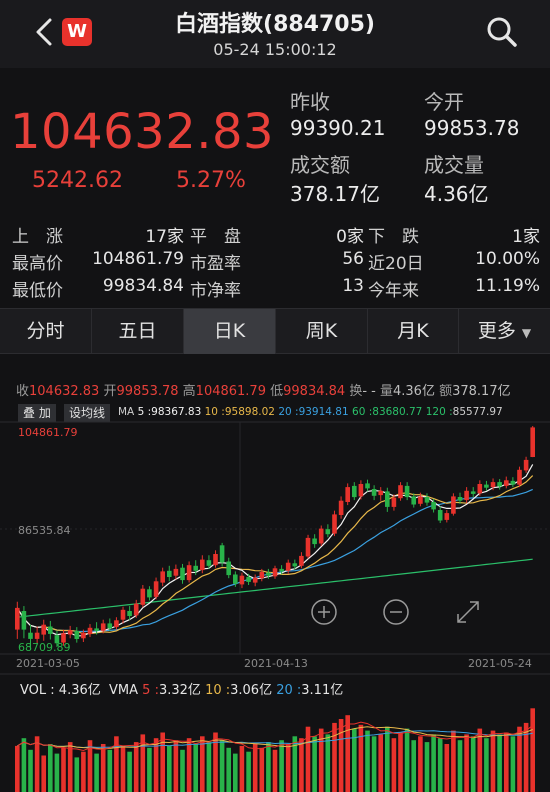 The image size is (550, 792). What do you see at coordinates (353, 259) in the screenshot?
I see `pe-value: 56` at bounding box center [353, 259].